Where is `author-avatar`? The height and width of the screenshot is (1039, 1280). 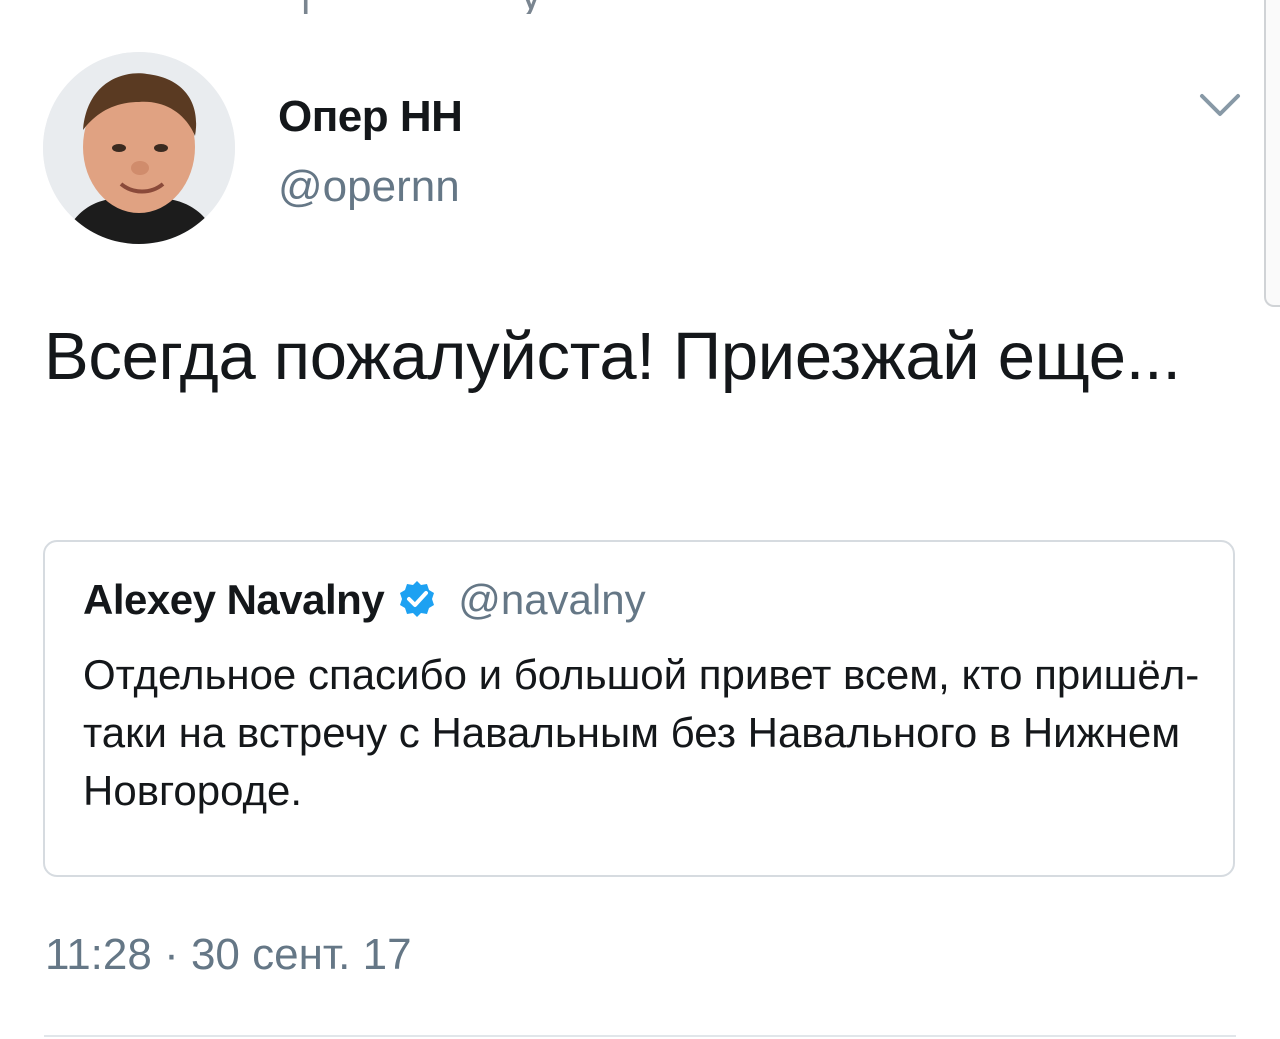
author-avatar is located at coordinates (139, 148).